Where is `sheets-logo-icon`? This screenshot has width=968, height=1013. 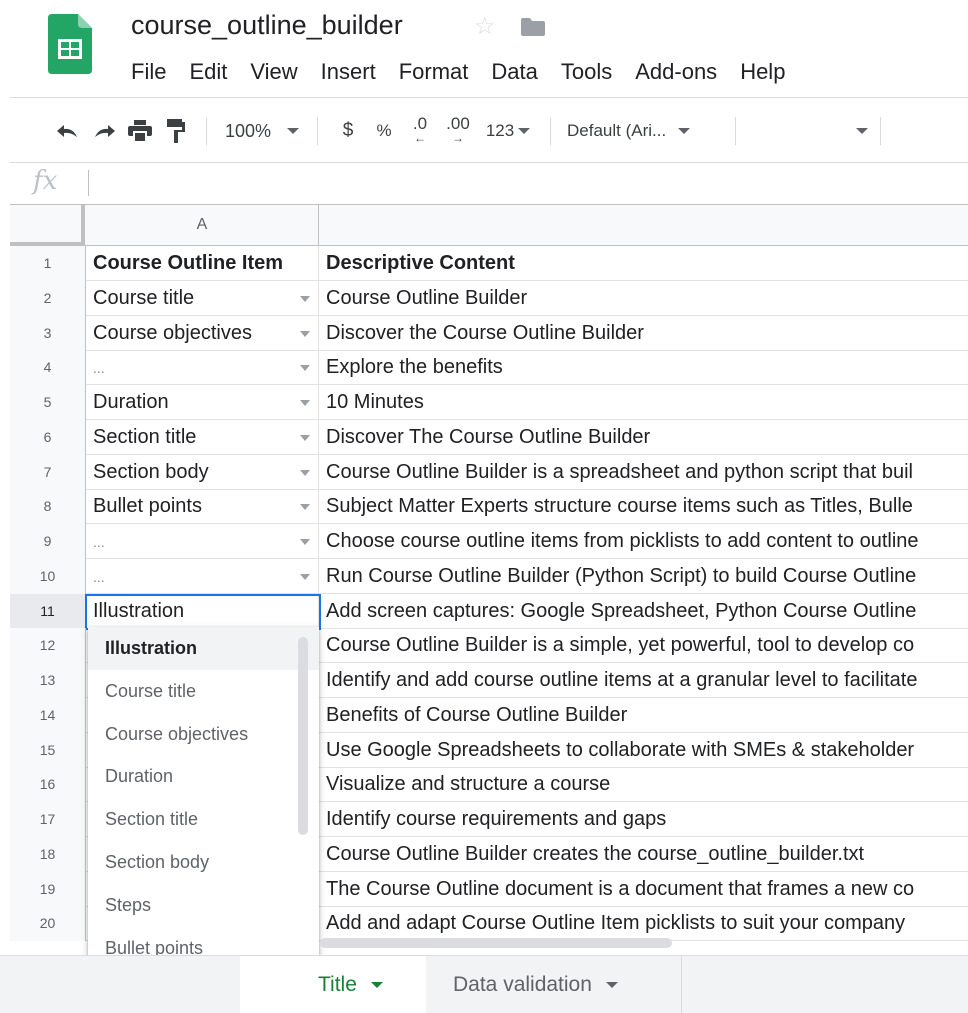
sheets-logo-icon is located at coordinates (70, 44).